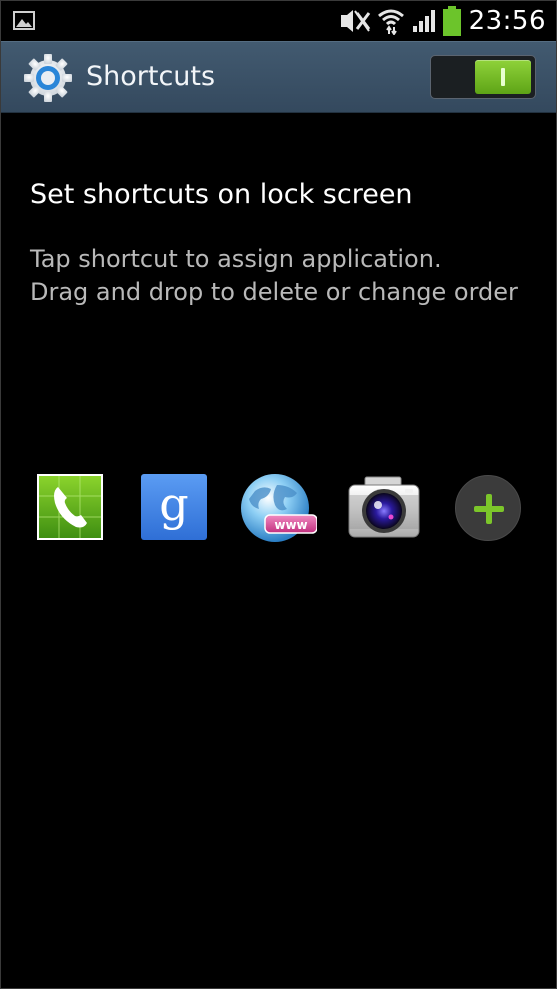 The width and height of the screenshot is (557, 989). I want to click on toggle-knob, so click(503, 77).